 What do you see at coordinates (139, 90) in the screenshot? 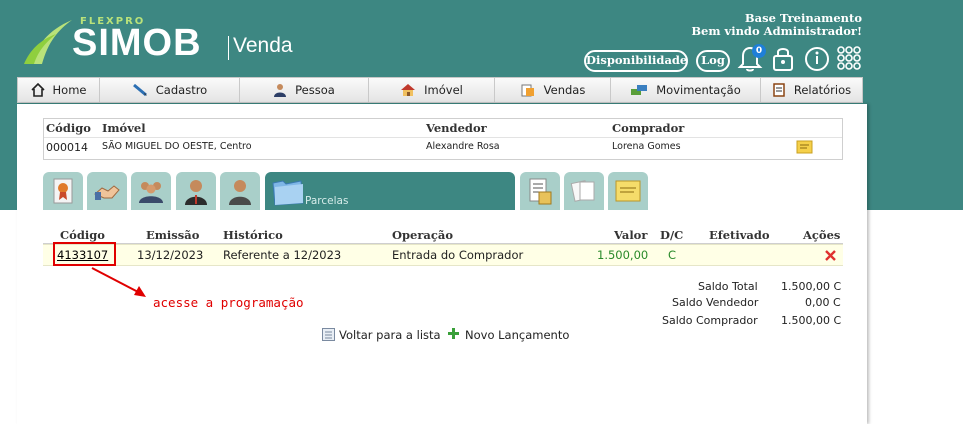
I see `pencil-icon` at bounding box center [139, 90].